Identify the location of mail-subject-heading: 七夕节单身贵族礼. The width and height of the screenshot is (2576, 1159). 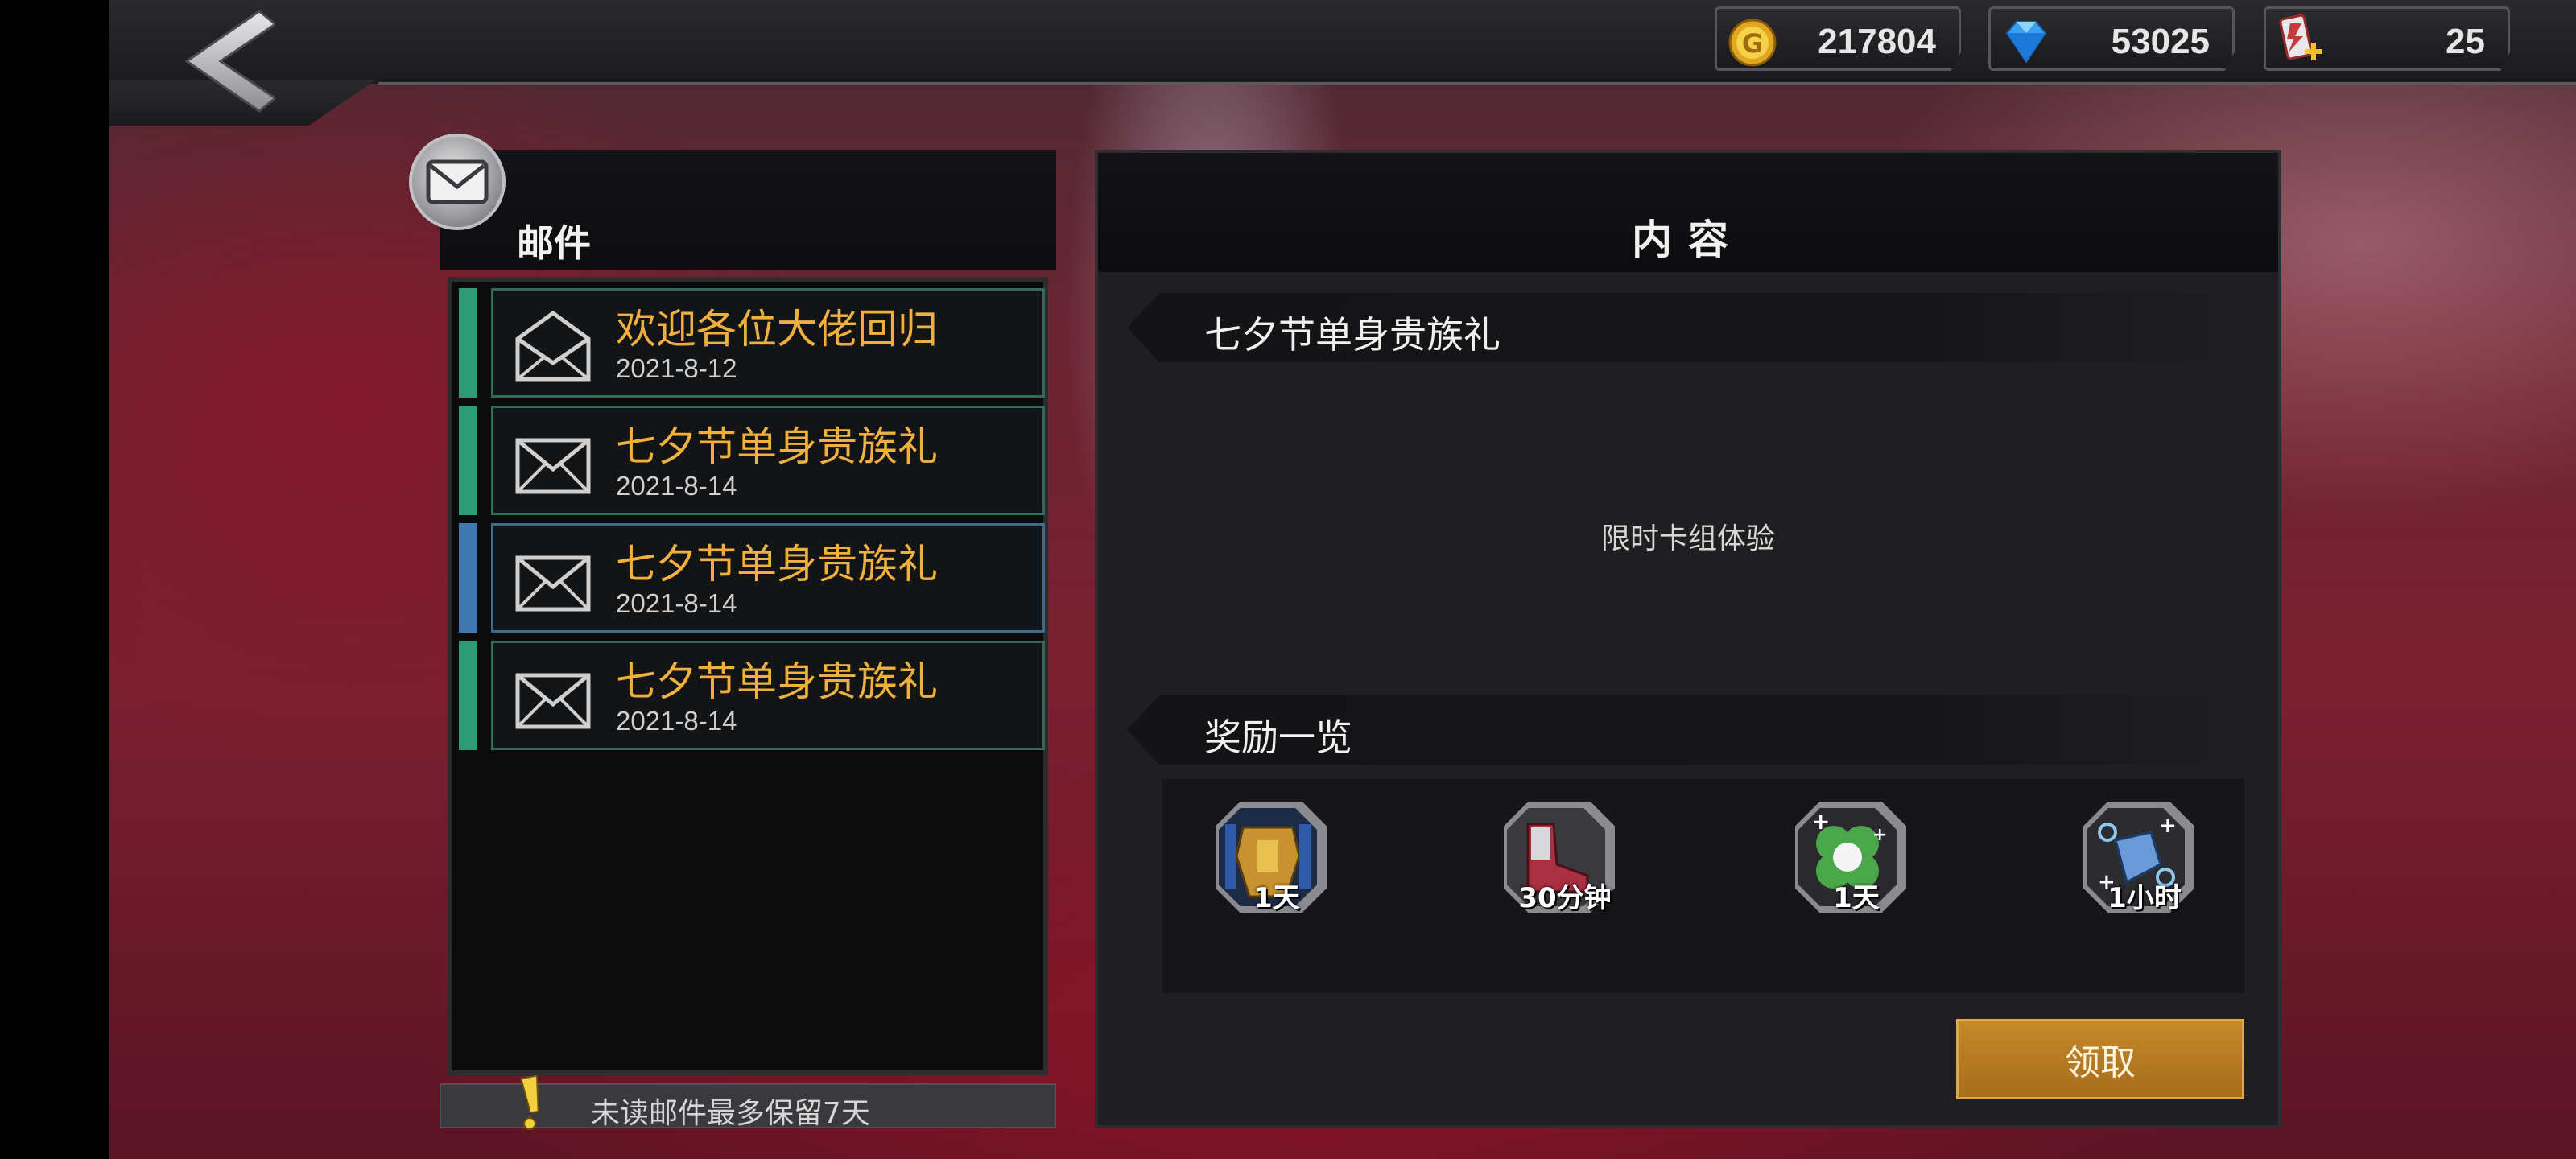
(1352, 335).